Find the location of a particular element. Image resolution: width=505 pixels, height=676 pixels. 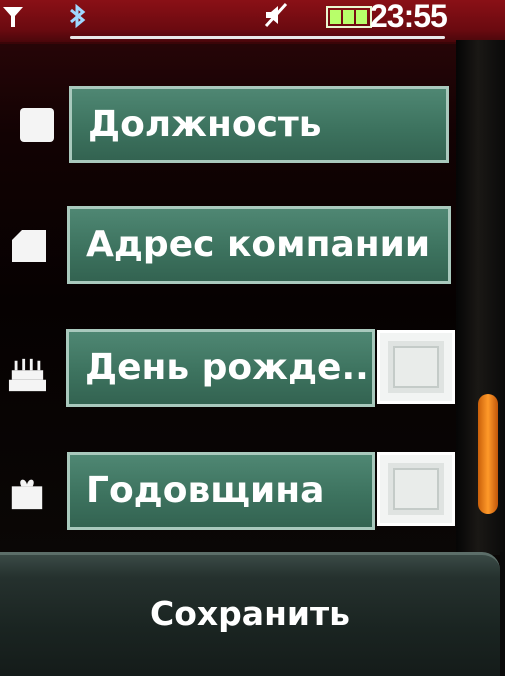

signal-icon is located at coordinates (13, 17).